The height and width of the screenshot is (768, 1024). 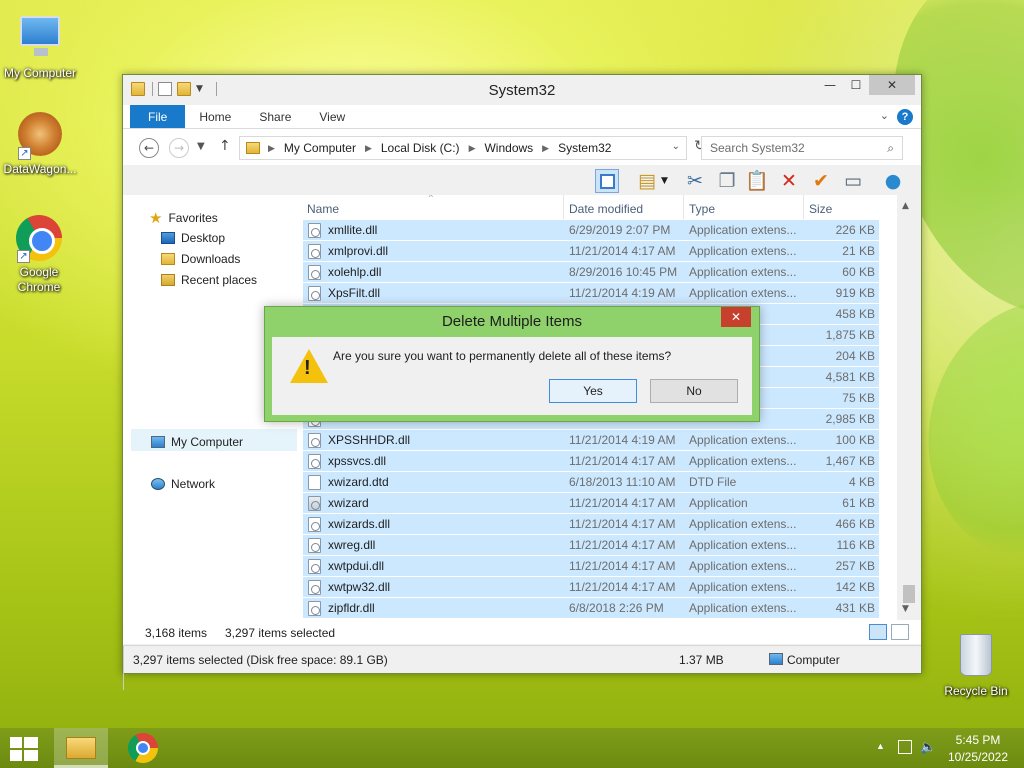 What do you see at coordinates (197, 442) in the screenshot?
I see `nav-my-computer: My Computer` at bounding box center [197, 442].